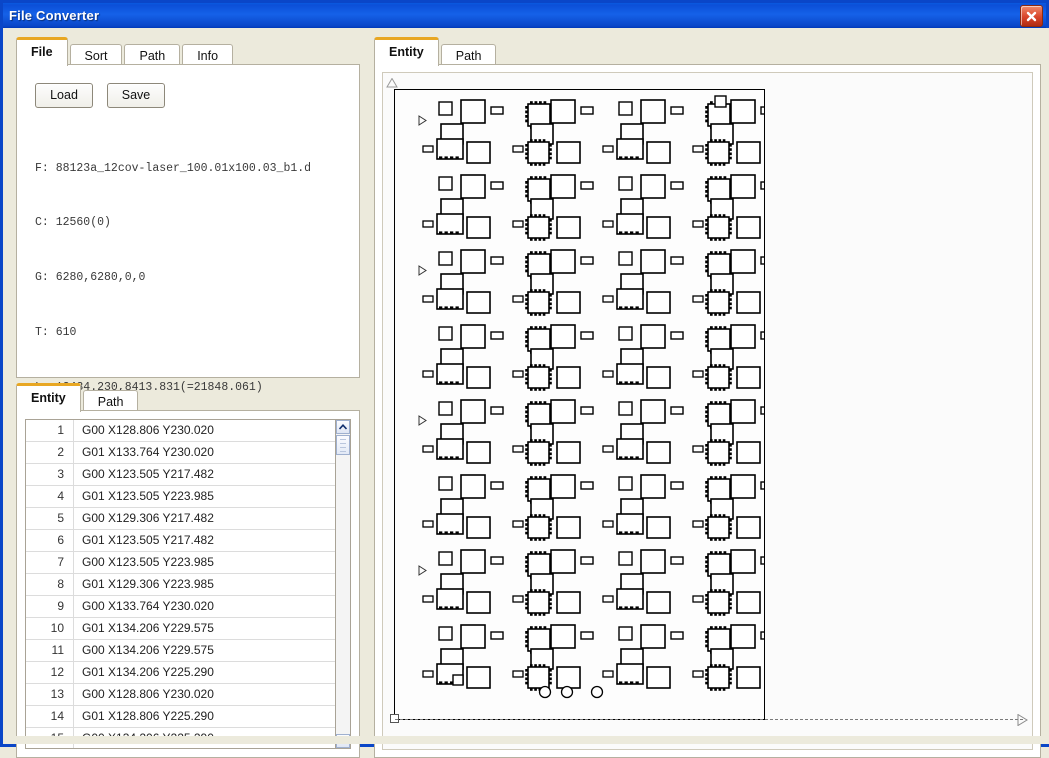 The height and width of the screenshot is (758, 1049). I want to click on file-info-line-g: G: 6280,6280,0,0, so click(90, 278).